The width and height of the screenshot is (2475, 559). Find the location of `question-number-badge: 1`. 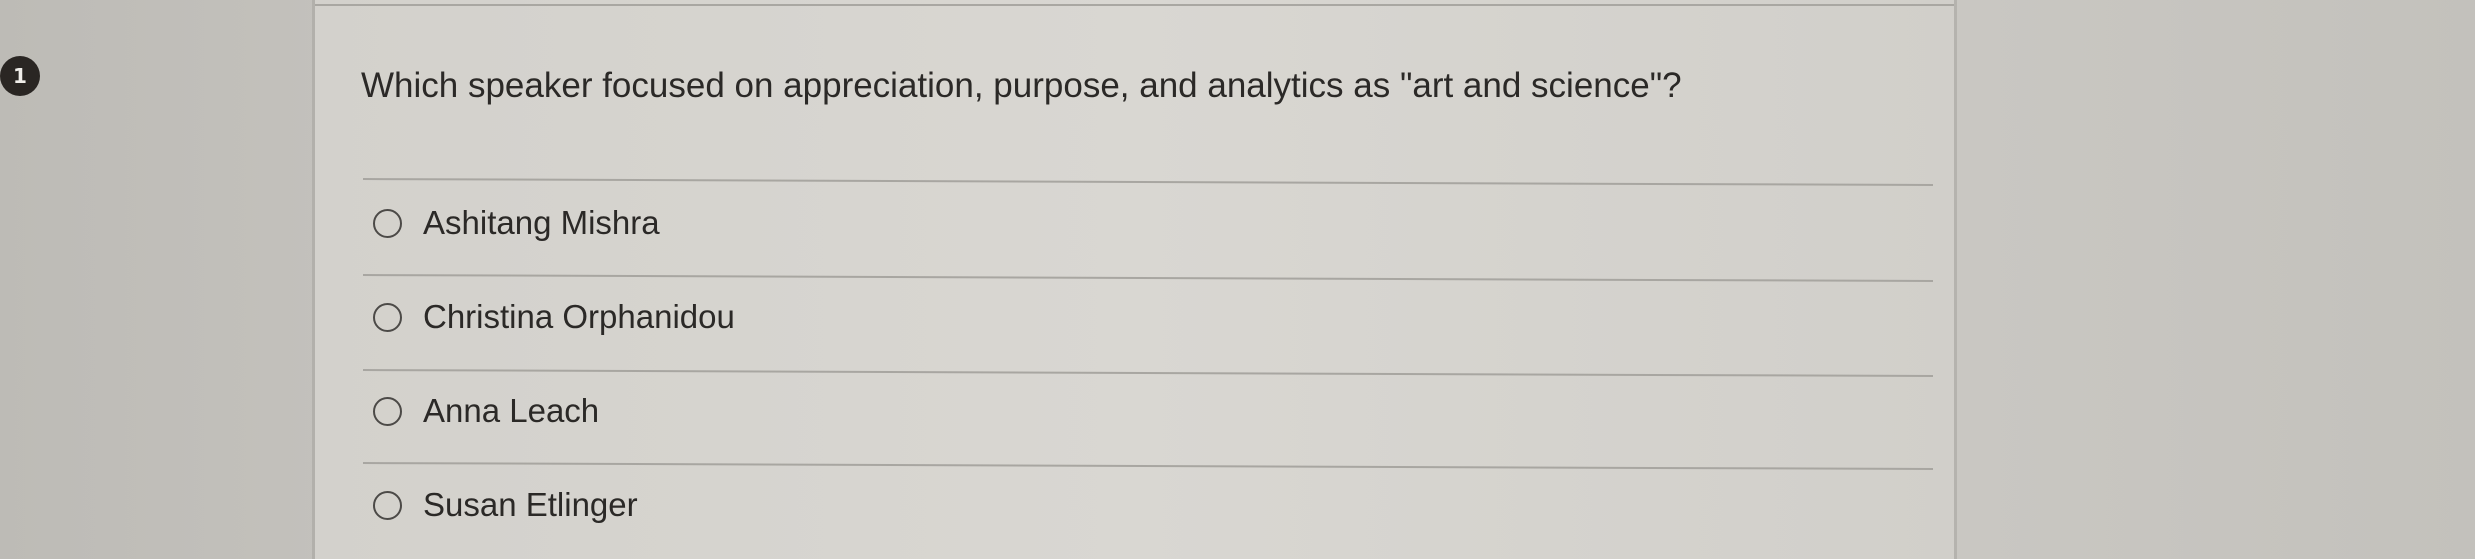

question-number-badge: 1 is located at coordinates (20, 76).